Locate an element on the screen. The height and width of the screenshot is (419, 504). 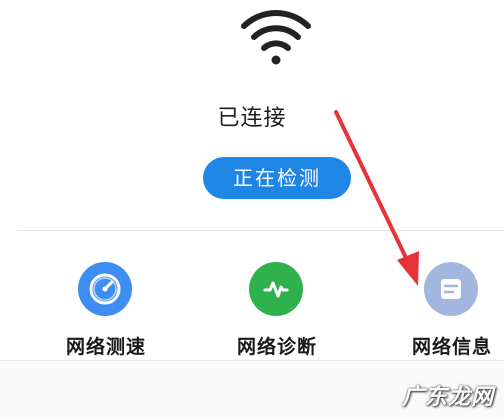
watermark: 广东龙网 is located at coordinates (447, 397).